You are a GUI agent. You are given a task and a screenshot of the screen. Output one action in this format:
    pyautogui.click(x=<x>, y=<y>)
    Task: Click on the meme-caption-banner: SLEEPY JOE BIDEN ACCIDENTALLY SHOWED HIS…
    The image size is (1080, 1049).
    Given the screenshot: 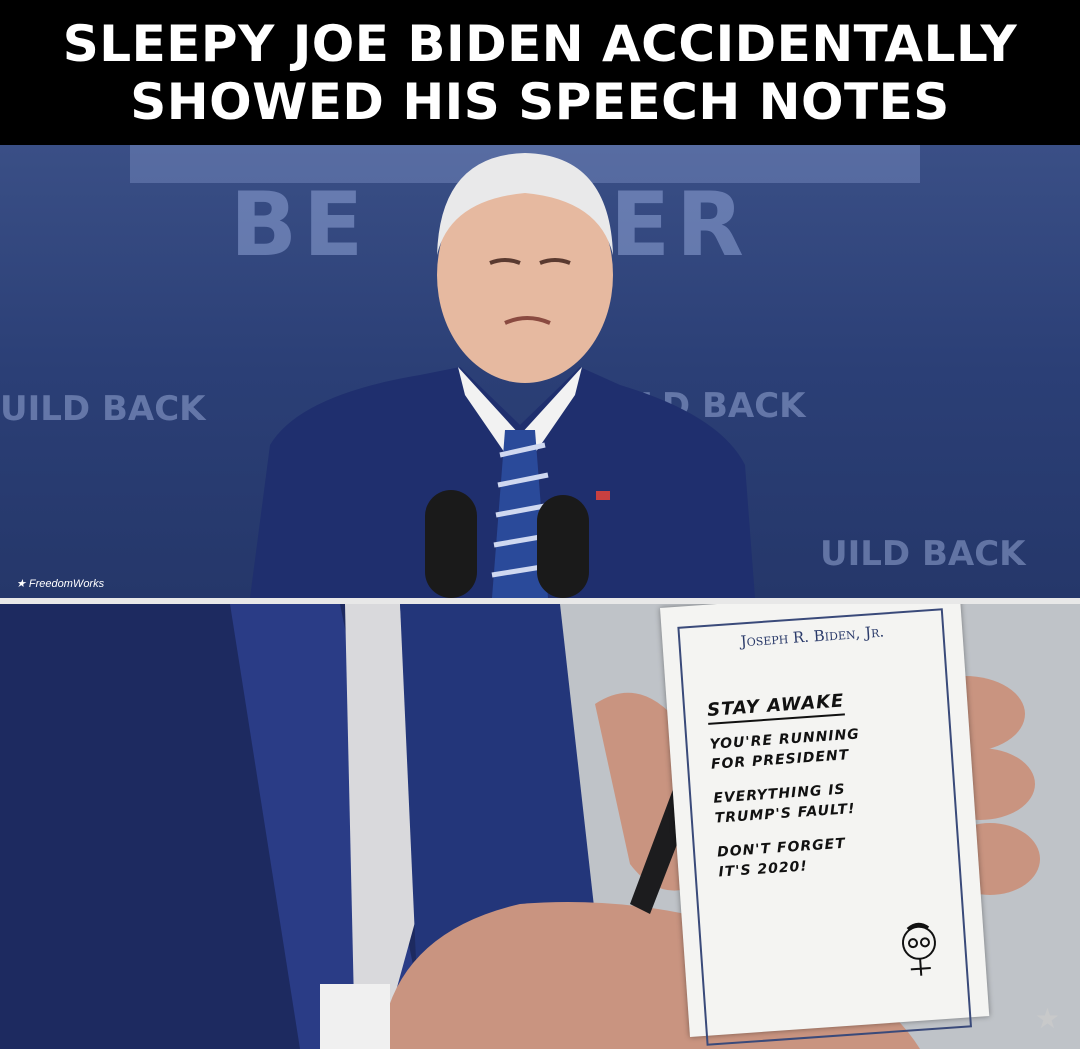 What is the action you would take?
    pyautogui.click(x=540, y=72)
    